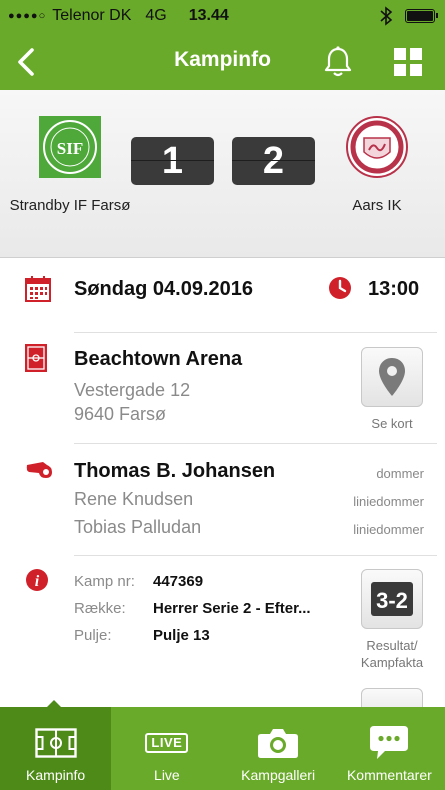  What do you see at coordinates (389, 775) in the screenshot?
I see `tab-label: Kommentarer` at bounding box center [389, 775].